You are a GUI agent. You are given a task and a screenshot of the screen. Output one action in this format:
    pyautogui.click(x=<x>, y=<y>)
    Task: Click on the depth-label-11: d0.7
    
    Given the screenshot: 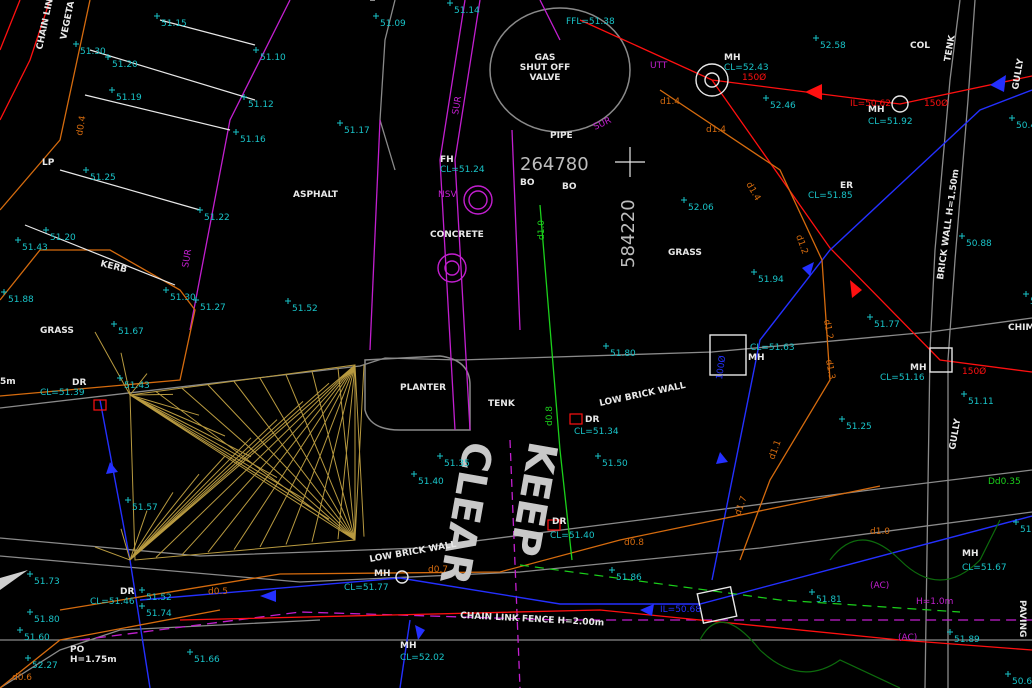 What is the action you would take?
    pyautogui.click(x=438, y=570)
    